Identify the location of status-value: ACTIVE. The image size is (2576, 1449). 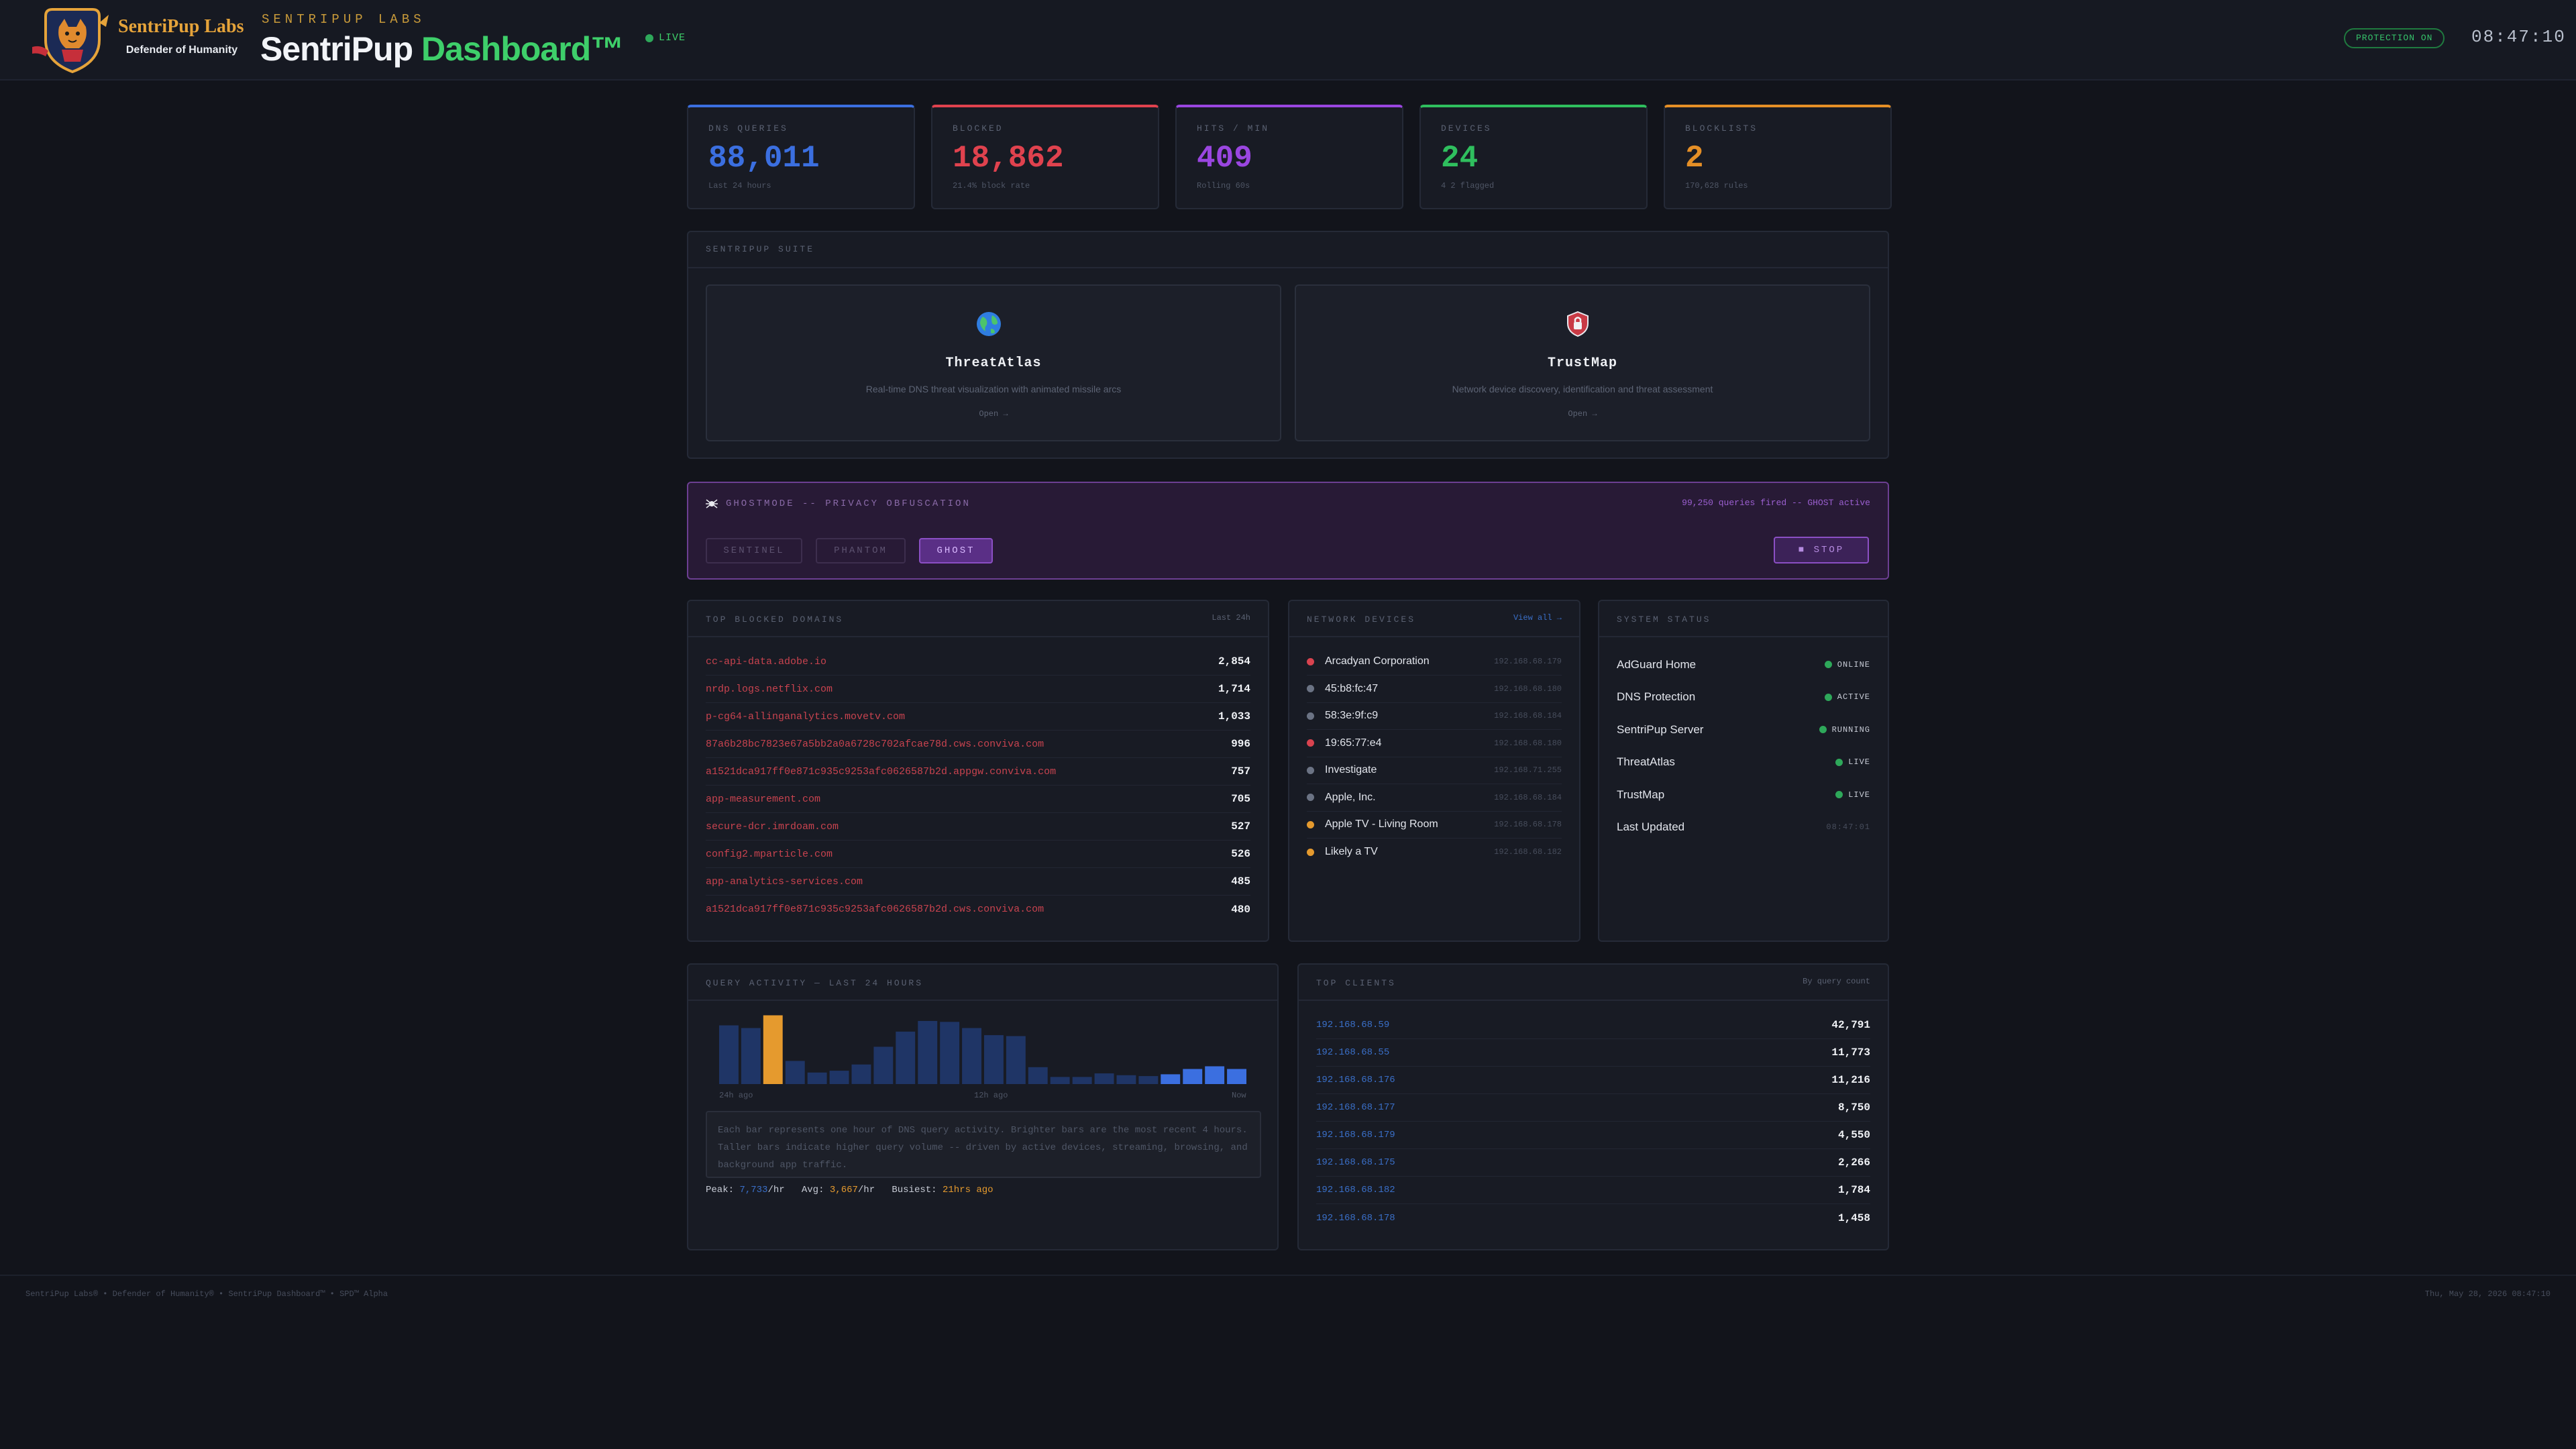
(1847, 697).